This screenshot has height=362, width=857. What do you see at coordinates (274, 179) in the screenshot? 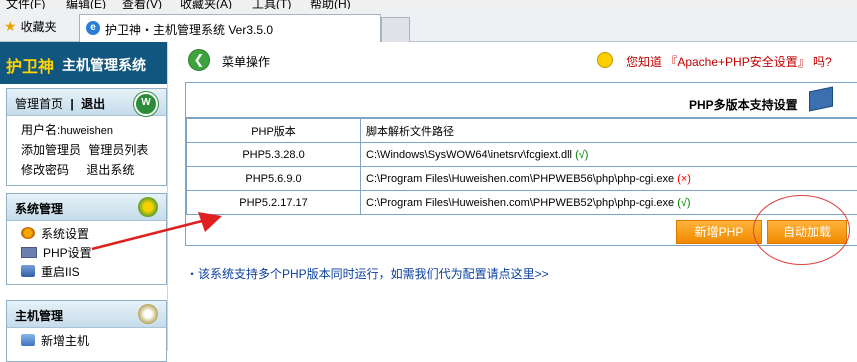
I see `php-version: PHP5.6.9.0` at bounding box center [274, 179].